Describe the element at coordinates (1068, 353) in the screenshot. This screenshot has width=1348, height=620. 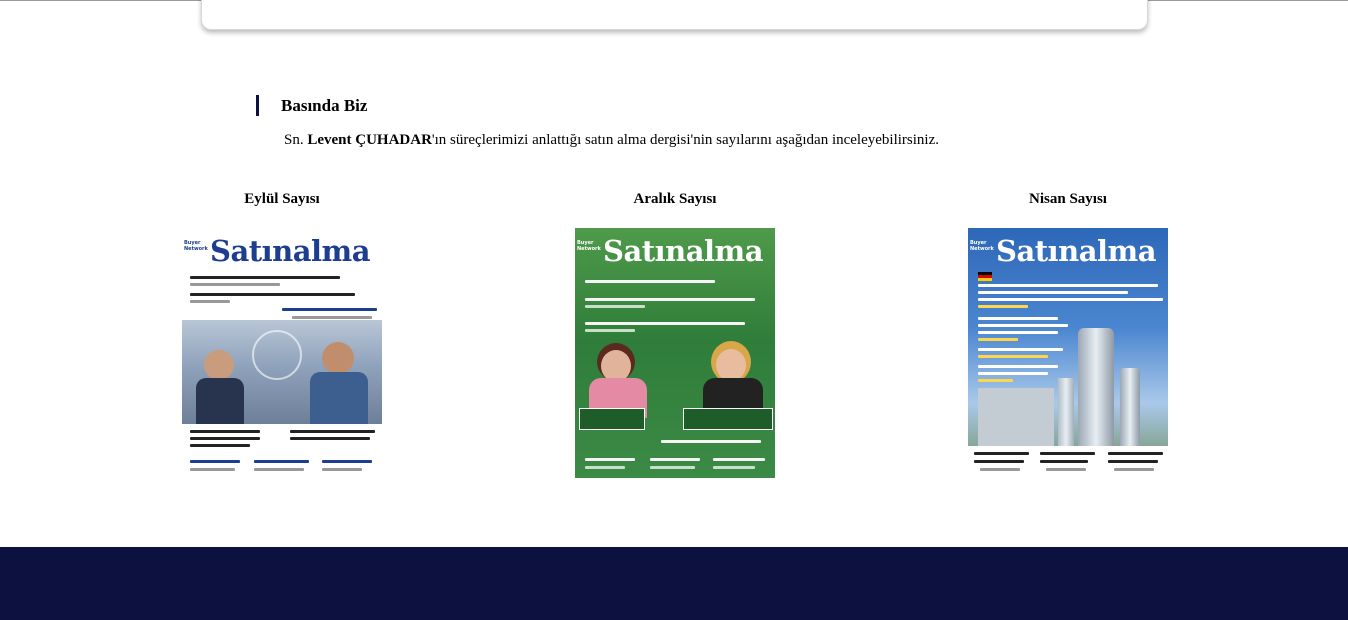
I see `magazine-cover-nisan: Buyer Network Satınalma` at that location.